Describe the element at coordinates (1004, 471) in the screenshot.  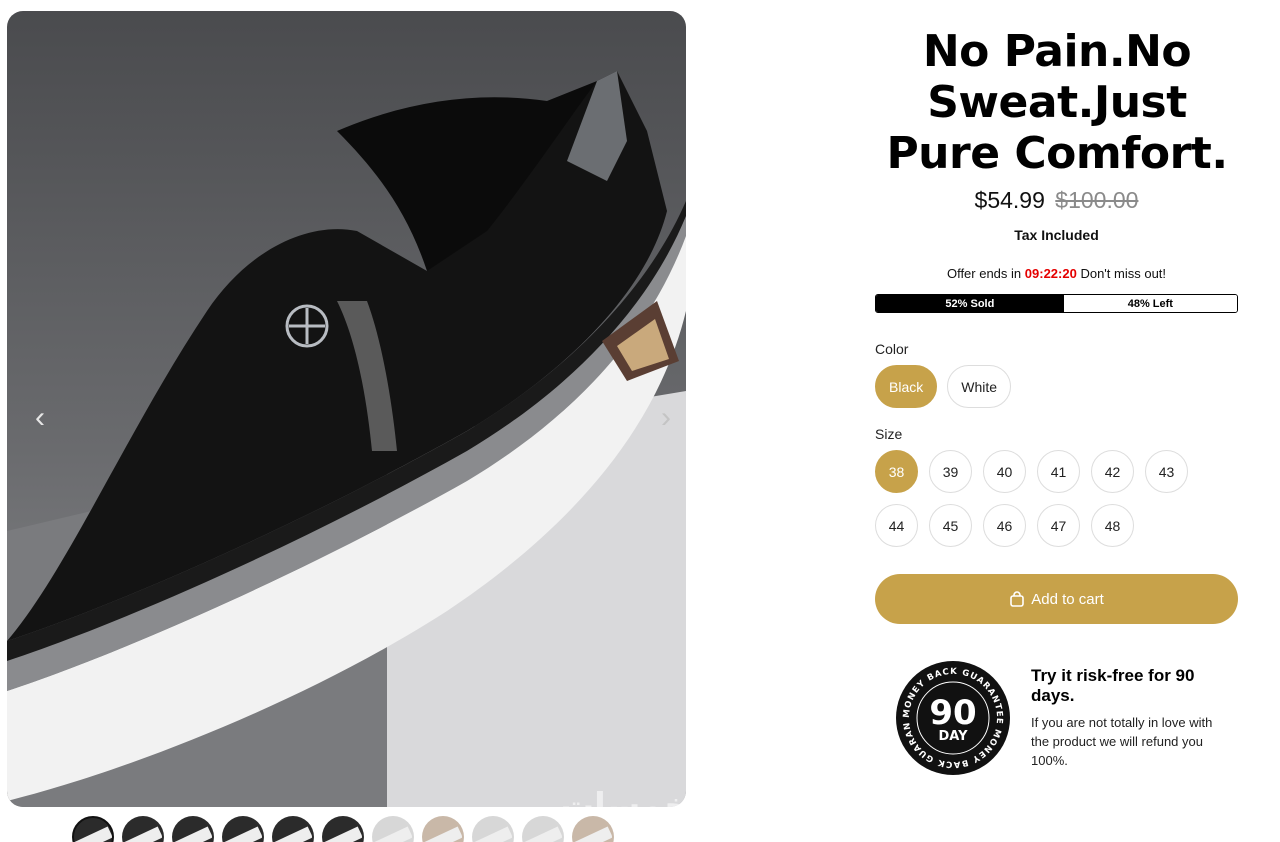
I see `size-option-40: 40` at that location.